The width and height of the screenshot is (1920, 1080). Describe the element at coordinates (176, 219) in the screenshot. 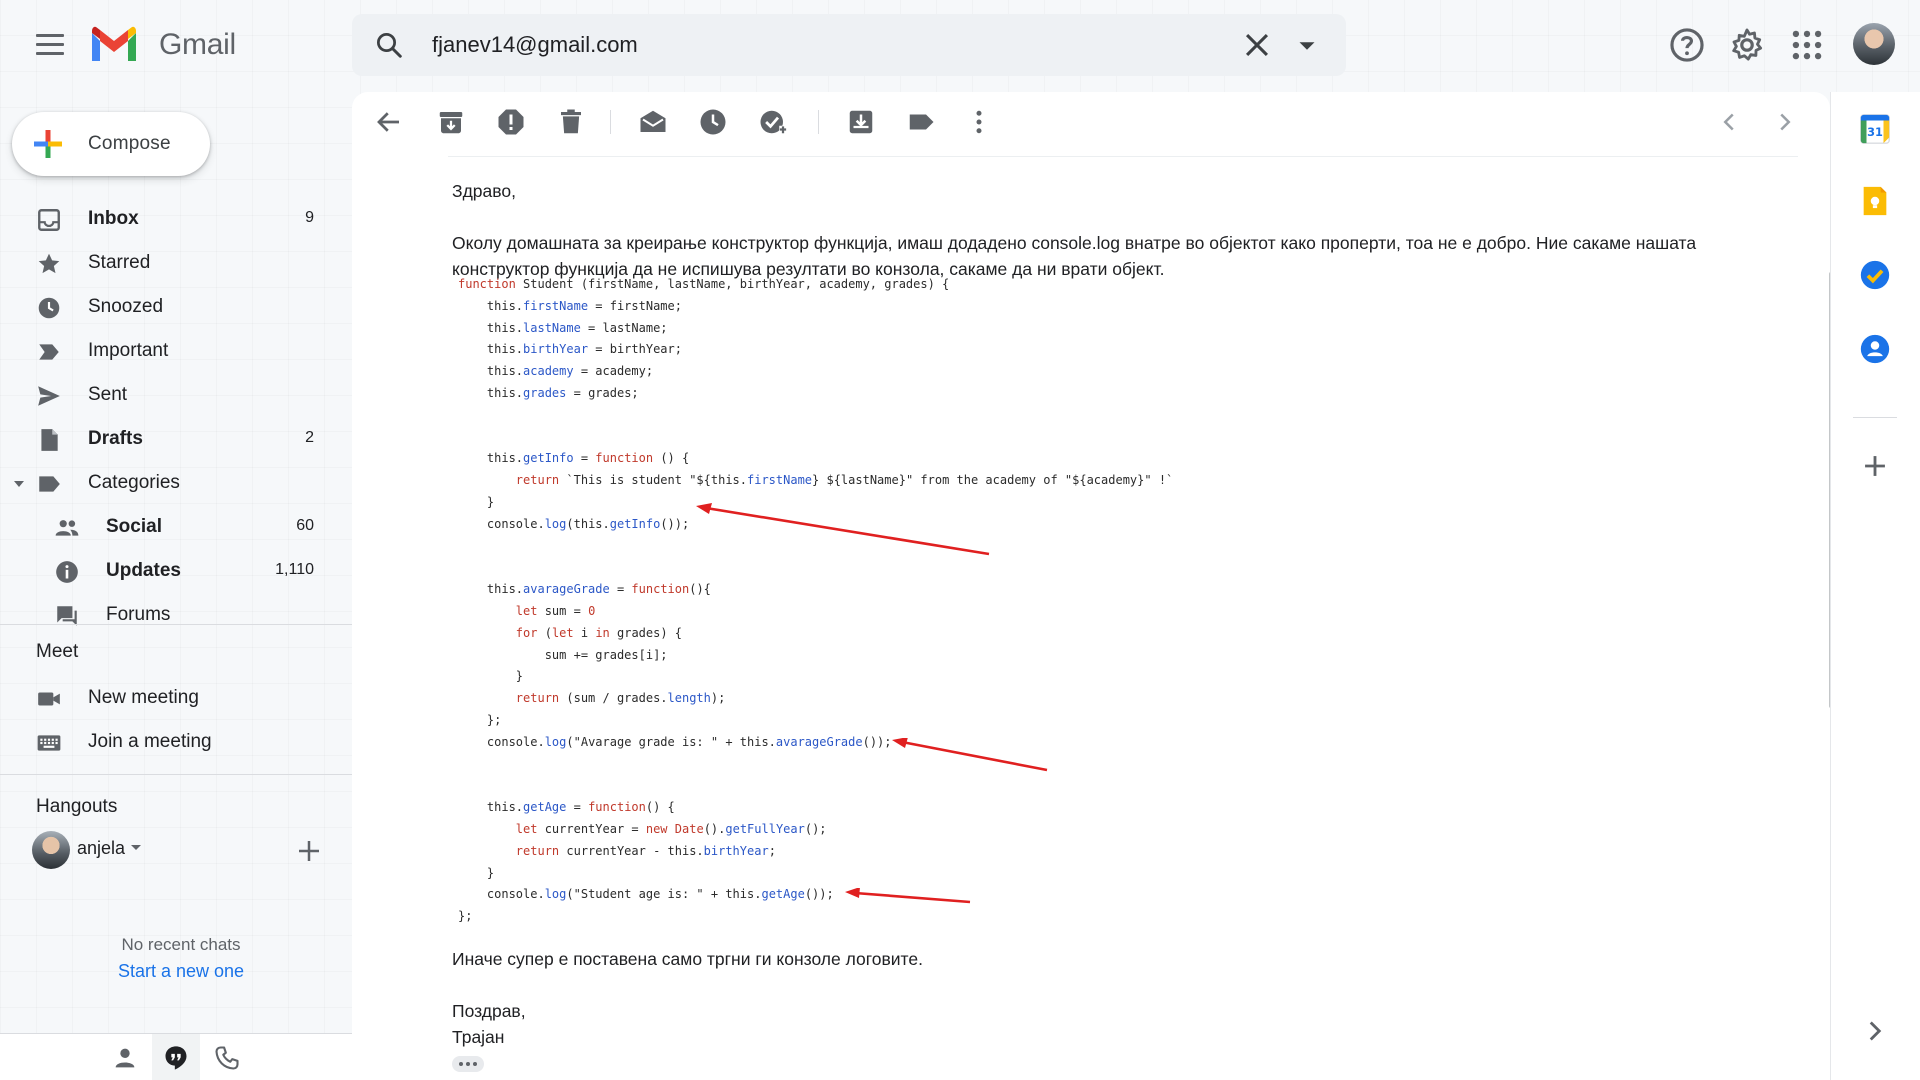

I see `sidebar-item-inbox: Inbox 9` at that location.